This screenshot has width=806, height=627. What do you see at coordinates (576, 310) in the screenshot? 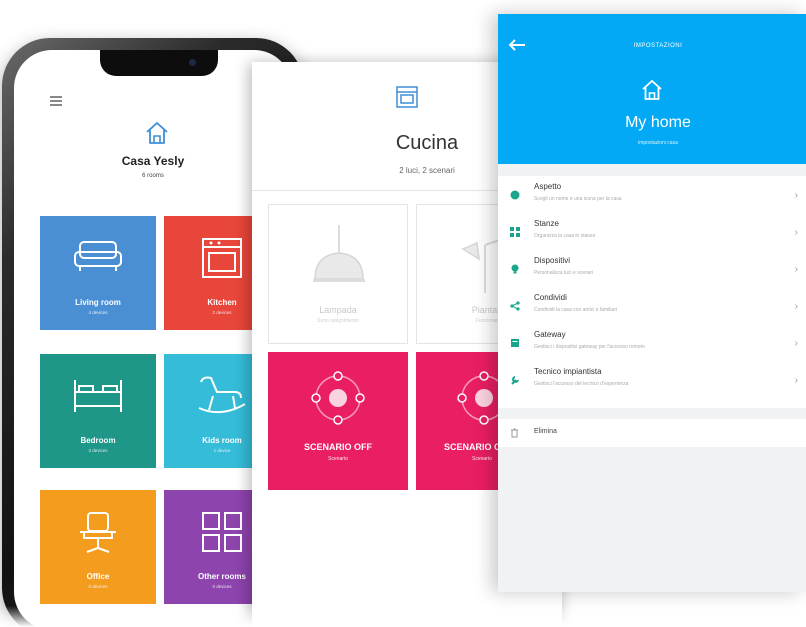
I see `item-desc: Condividi la casa con amici e familiari` at bounding box center [576, 310].